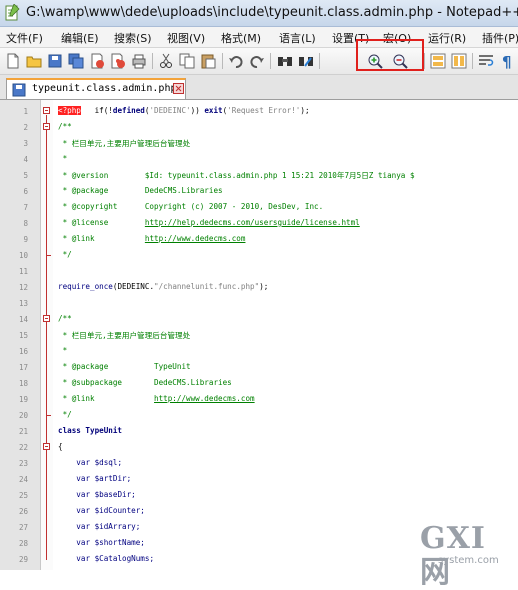  I want to click on menu-language: 语言(L), so click(297, 38).